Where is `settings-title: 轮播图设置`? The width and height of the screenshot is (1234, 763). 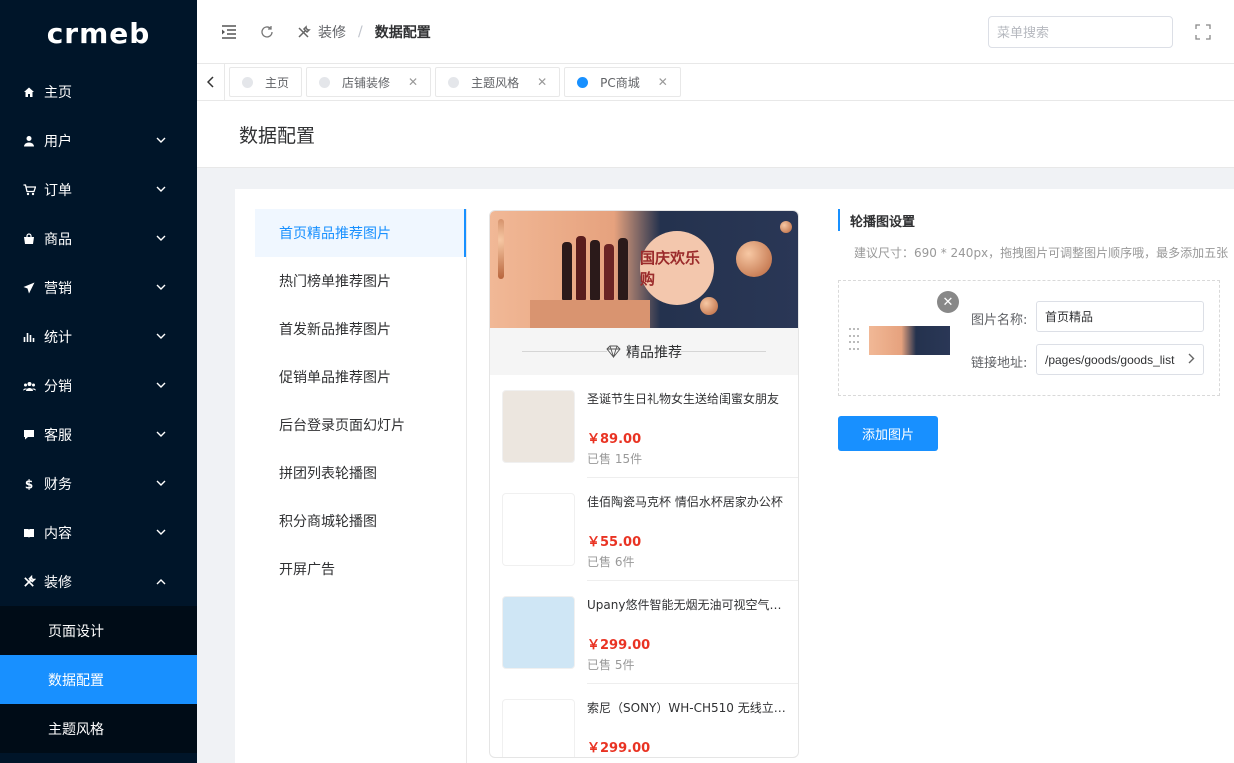 settings-title: 轮播图设置 is located at coordinates (1036, 220).